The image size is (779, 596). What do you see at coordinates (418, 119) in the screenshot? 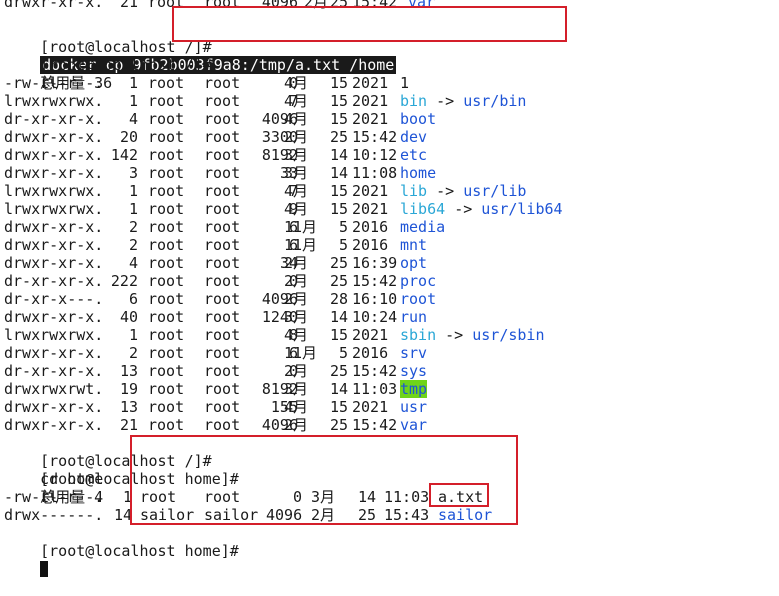
I see `filename: boot` at bounding box center [418, 119].